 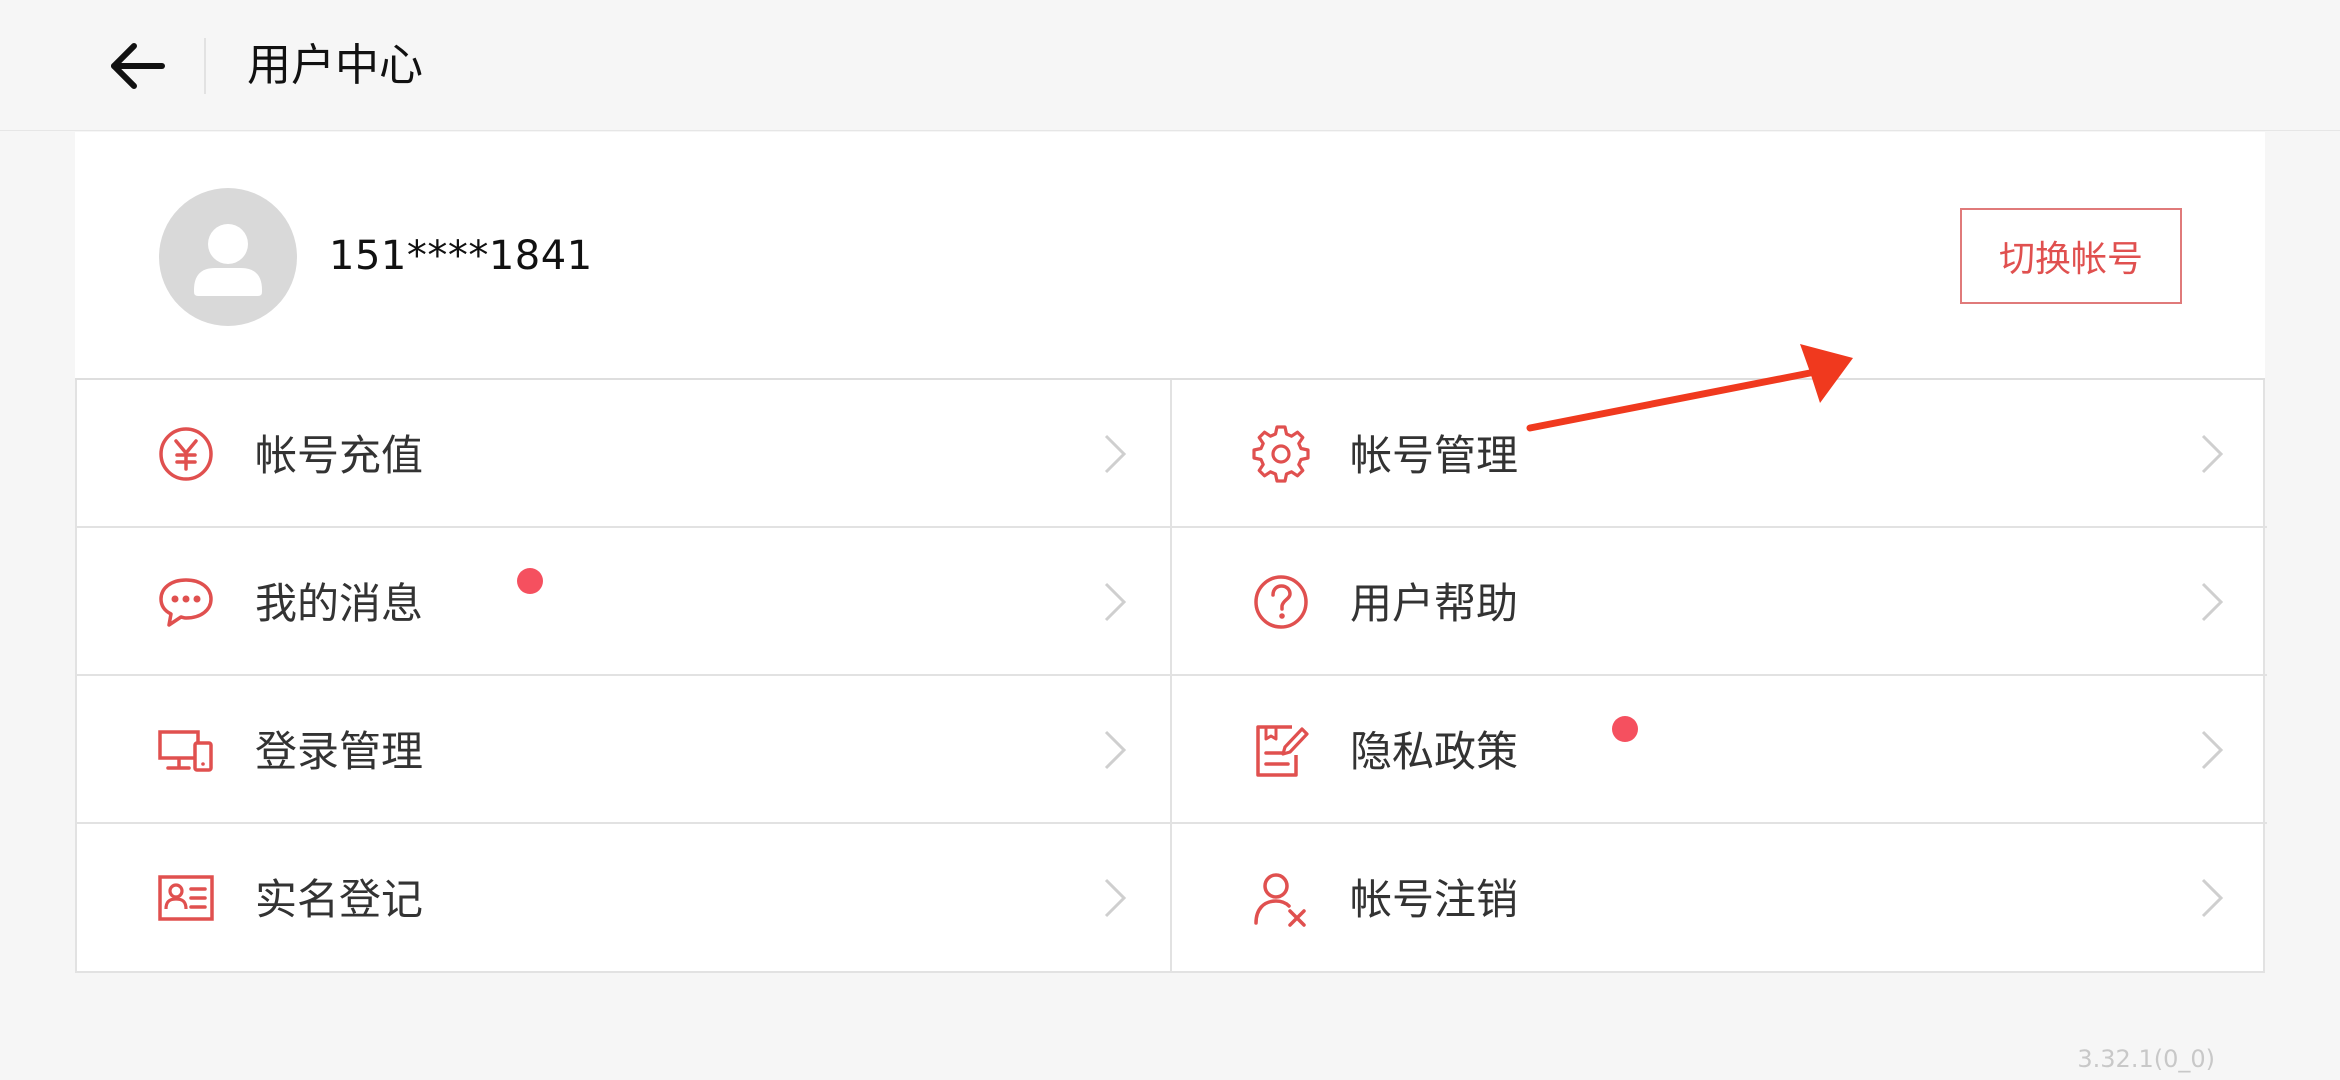 What do you see at coordinates (624, 602) in the screenshot?
I see `menu-item-my-messages: 我的消息` at bounding box center [624, 602].